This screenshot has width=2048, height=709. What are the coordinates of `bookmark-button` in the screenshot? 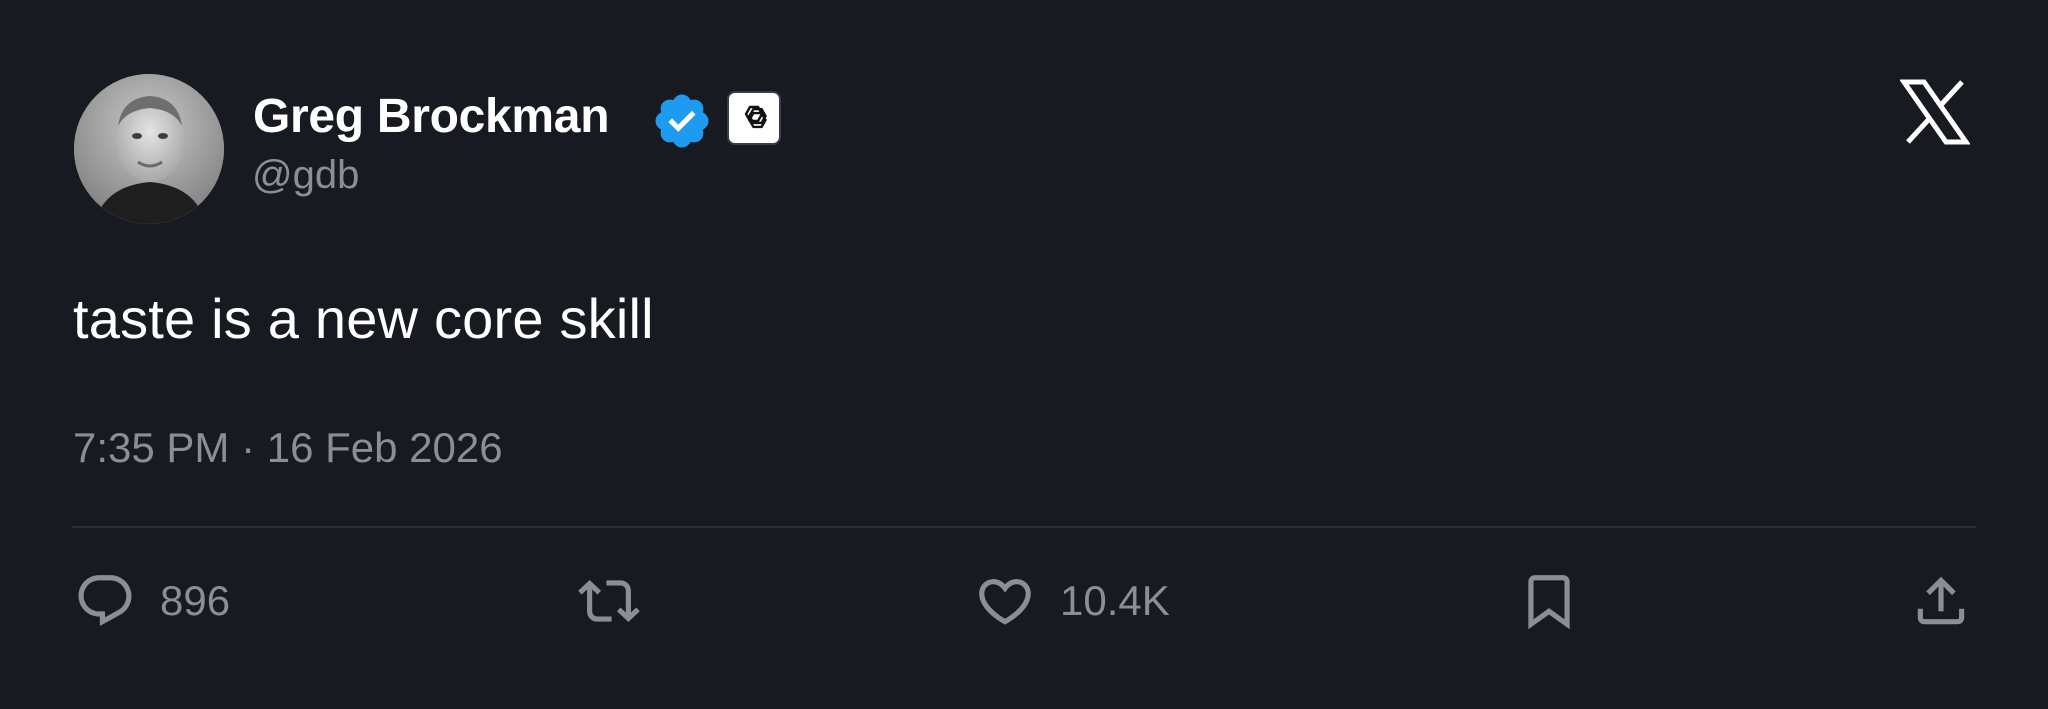 It's located at (1549, 601).